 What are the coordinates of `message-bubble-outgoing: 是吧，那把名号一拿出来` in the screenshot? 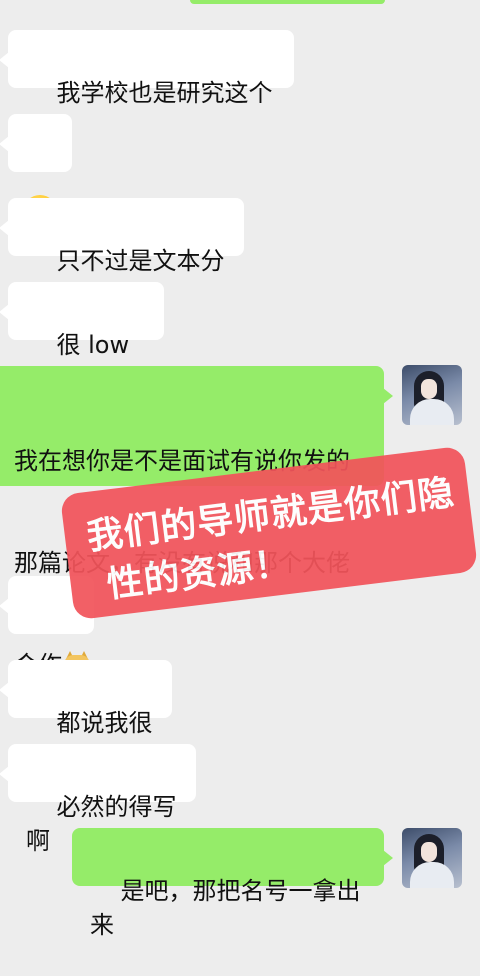 It's located at (232, 883).